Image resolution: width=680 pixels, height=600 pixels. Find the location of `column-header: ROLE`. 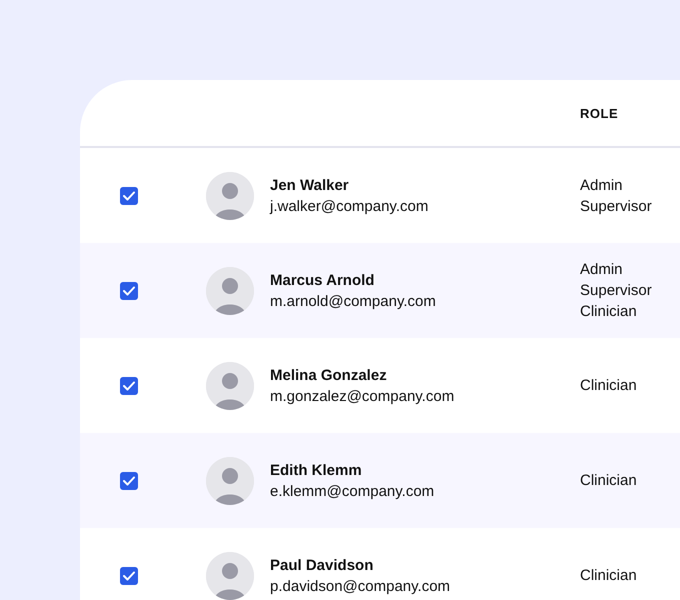

column-header: ROLE is located at coordinates (600, 113).